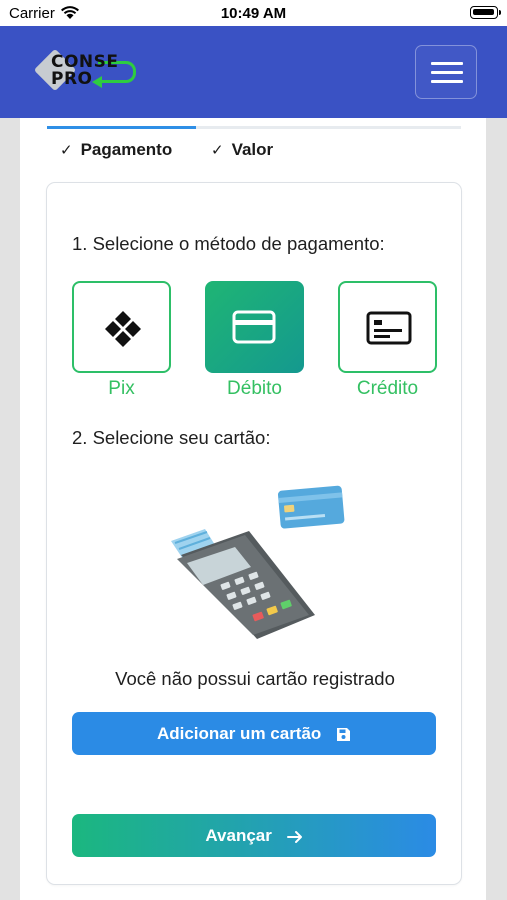 Image resolution: width=507 pixels, height=900 pixels. I want to click on arrow-right-icon, so click(294, 836).